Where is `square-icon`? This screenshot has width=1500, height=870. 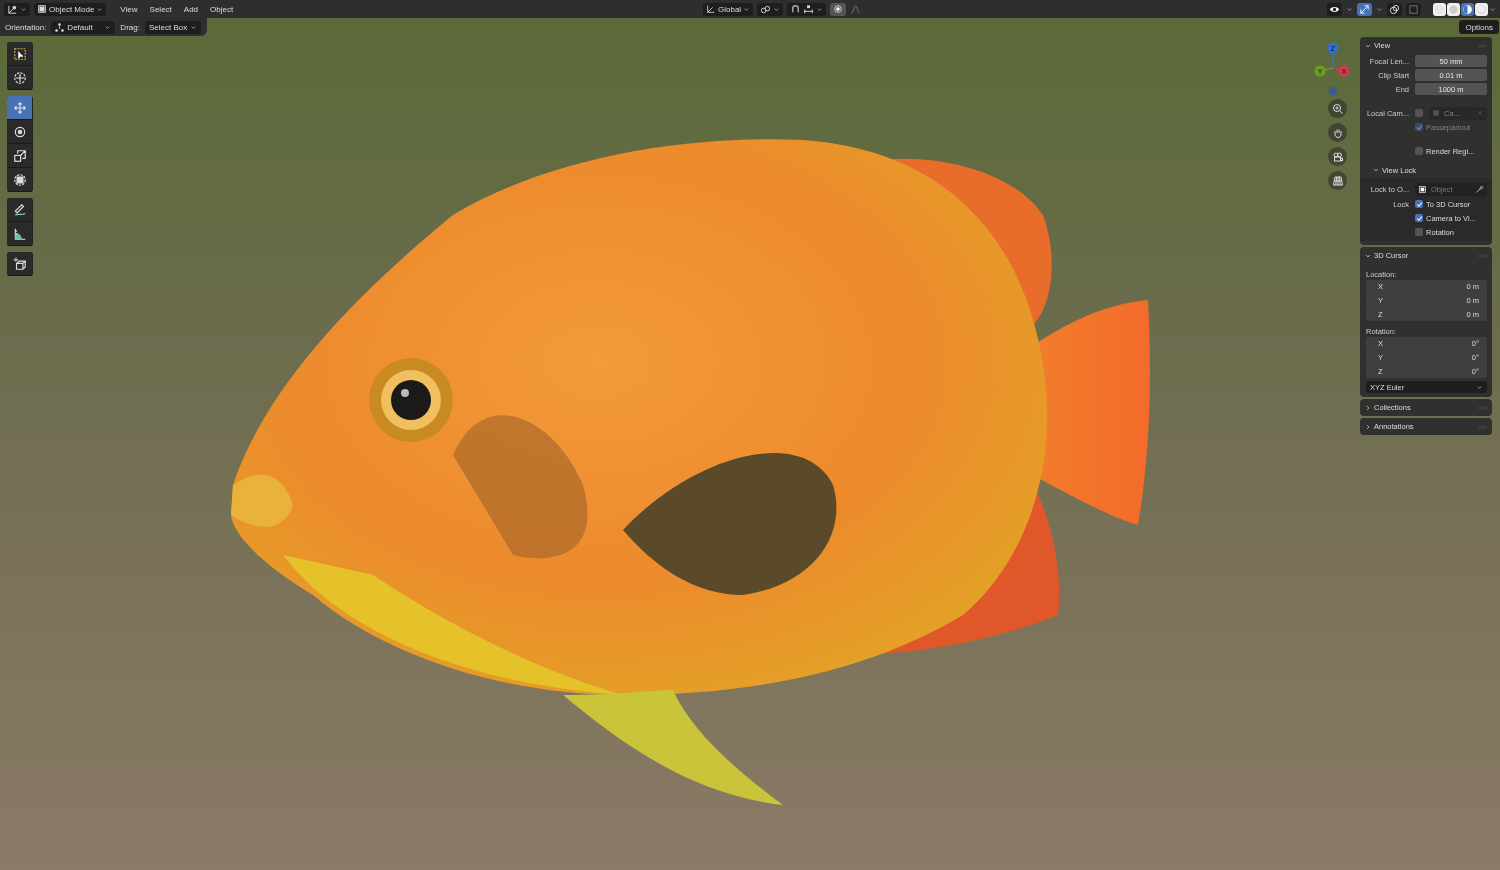
square-icon is located at coordinates (1413, 9).